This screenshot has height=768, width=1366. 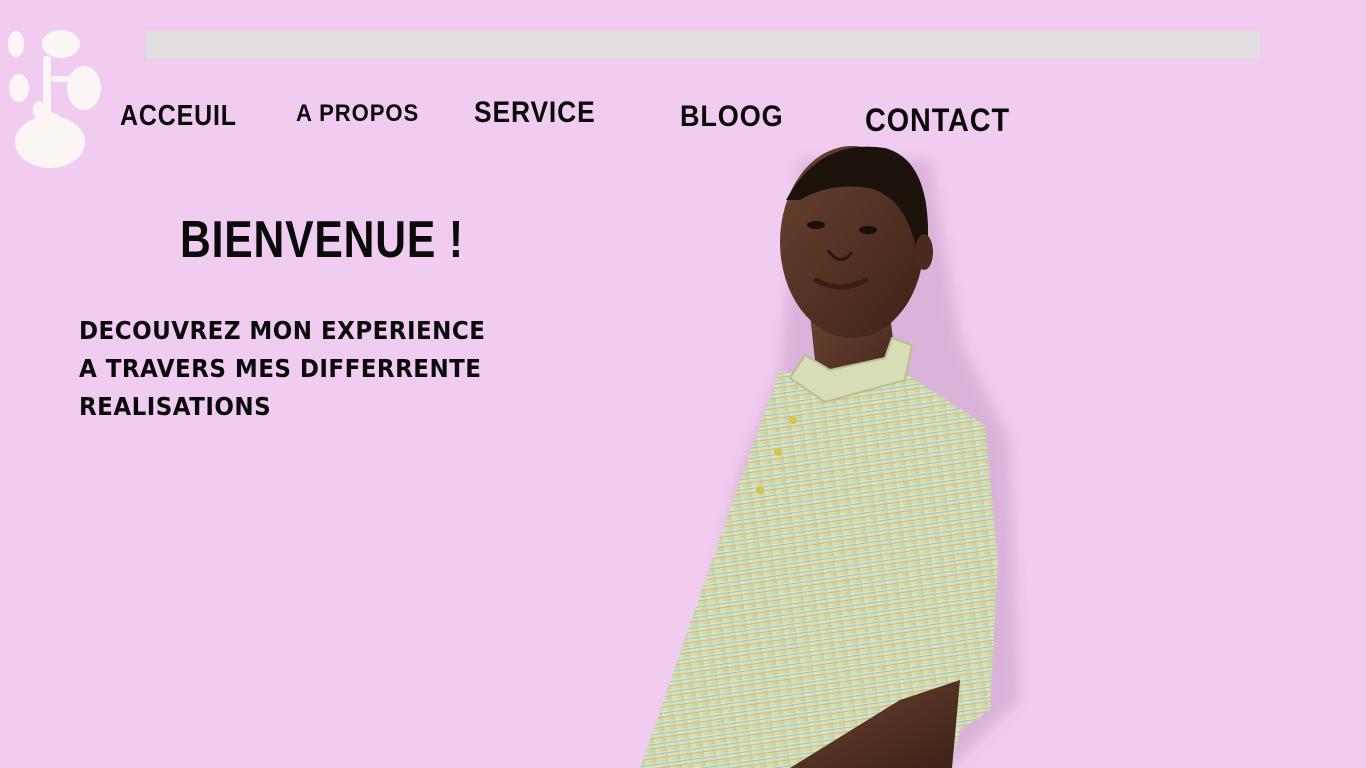 What do you see at coordinates (175, 406) in the screenshot?
I see `intro-line: REALISATIONS` at bounding box center [175, 406].